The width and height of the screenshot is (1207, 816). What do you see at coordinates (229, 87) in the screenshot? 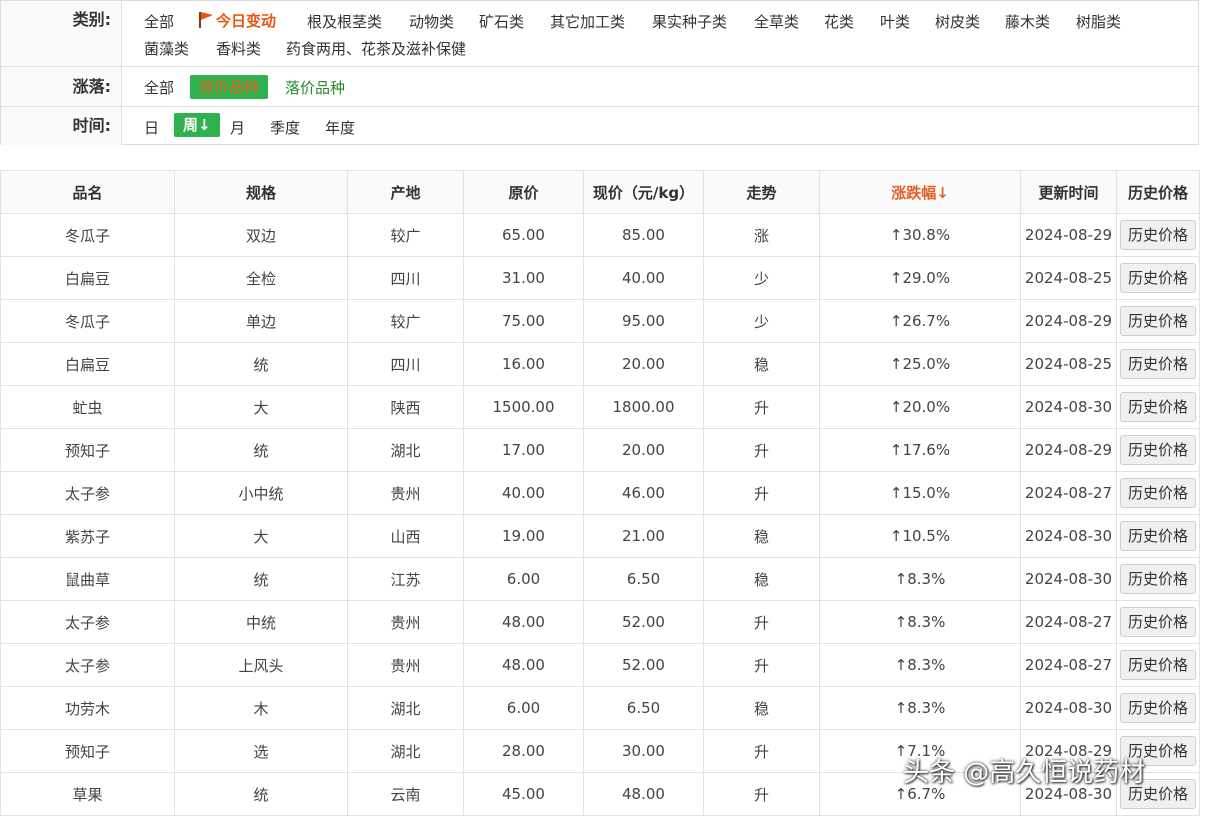
I see `change-rising: 涨价品种` at bounding box center [229, 87].